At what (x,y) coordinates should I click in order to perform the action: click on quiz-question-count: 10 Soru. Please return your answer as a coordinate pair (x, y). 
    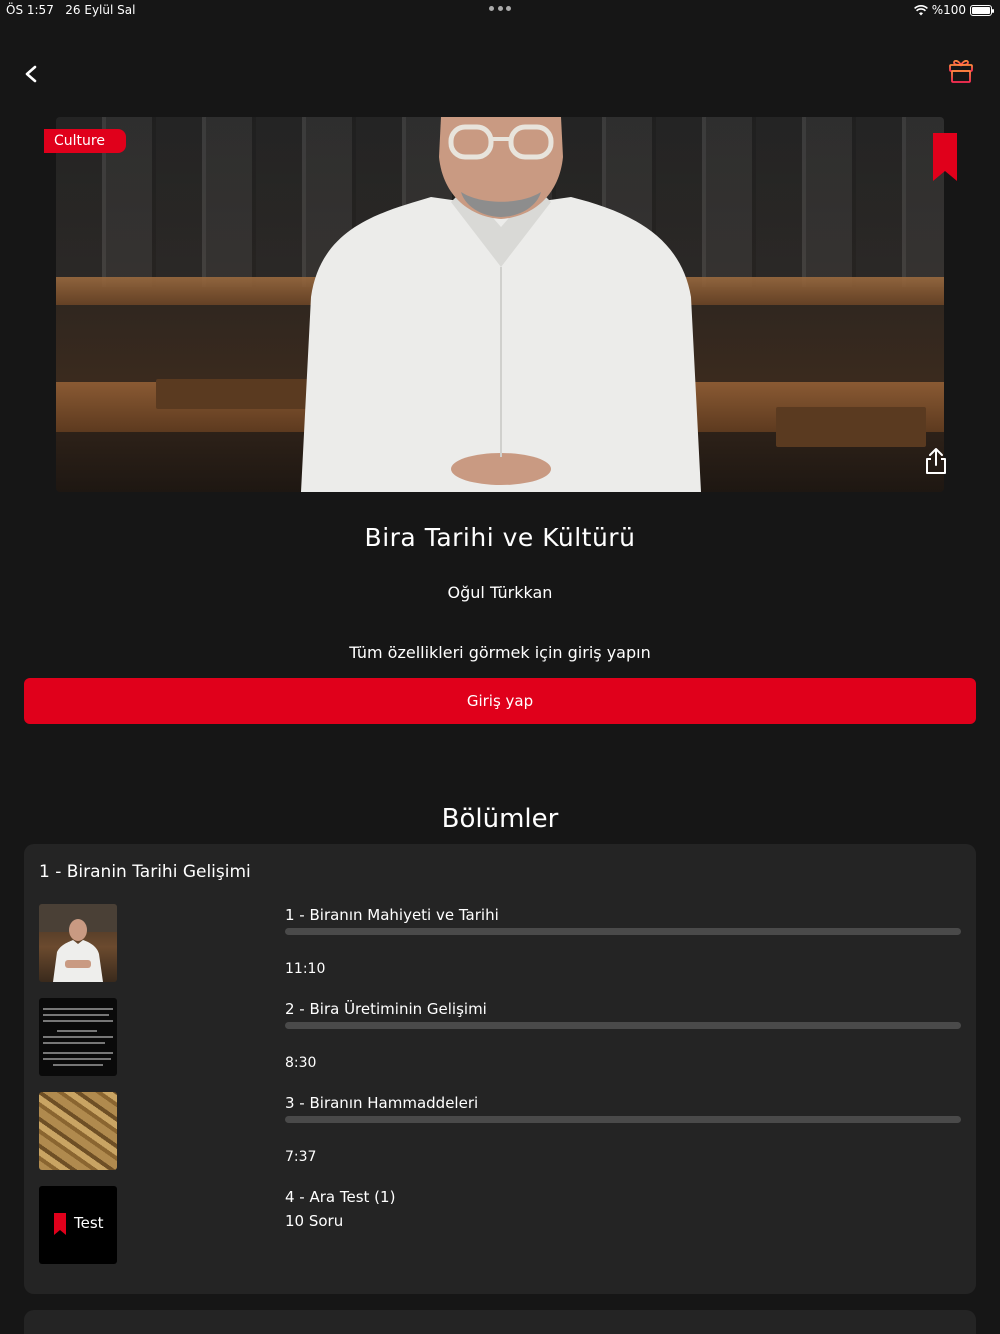
    Looking at the image, I should click on (314, 1221).